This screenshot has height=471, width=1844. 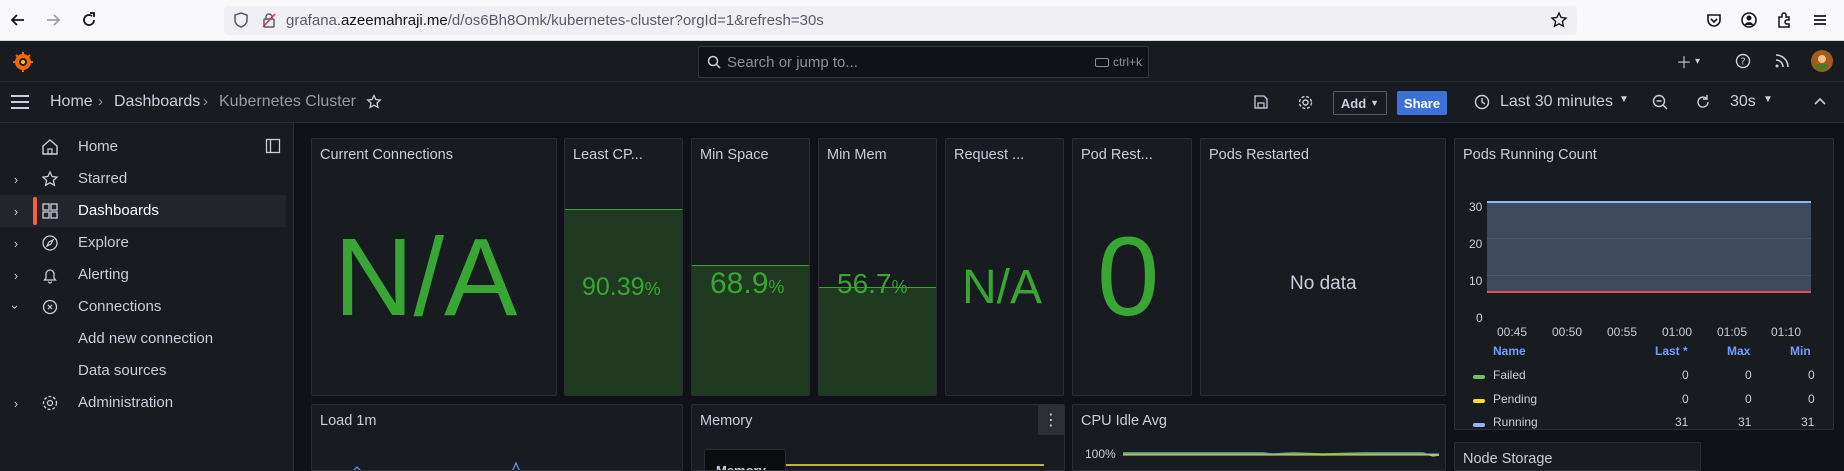 What do you see at coordinates (623, 267) in the screenshot?
I see `panel-least-cpu: Least CP... 90.39%` at bounding box center [623, 267].